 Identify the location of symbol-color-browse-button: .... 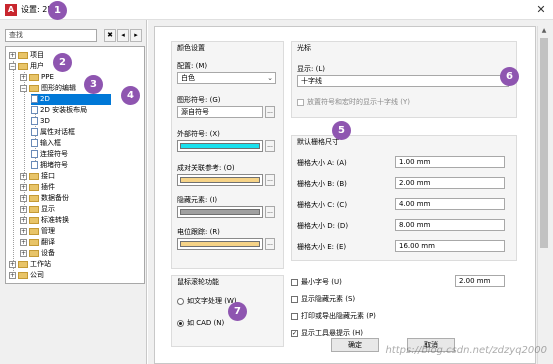
(270, 112).